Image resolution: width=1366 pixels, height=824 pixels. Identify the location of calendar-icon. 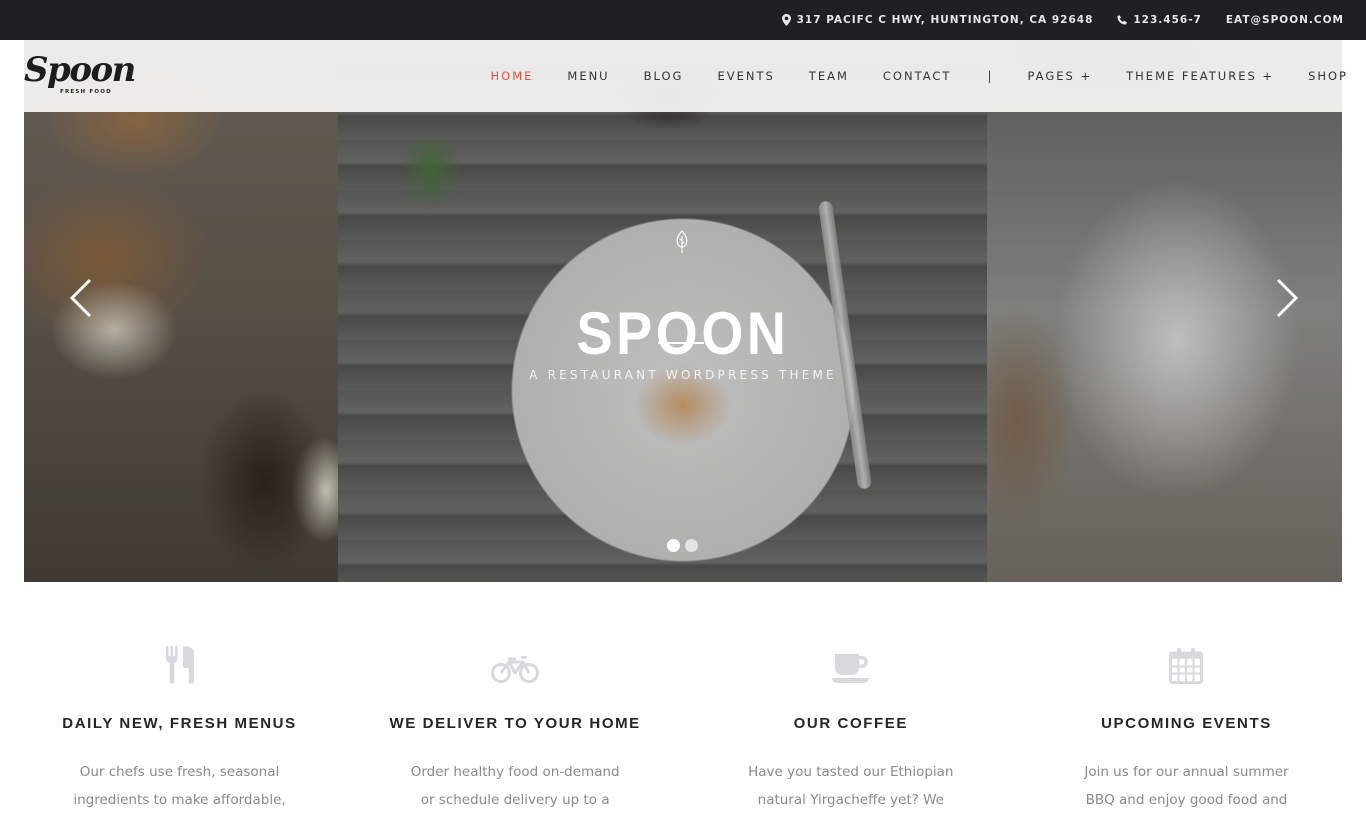
(1186, 666).